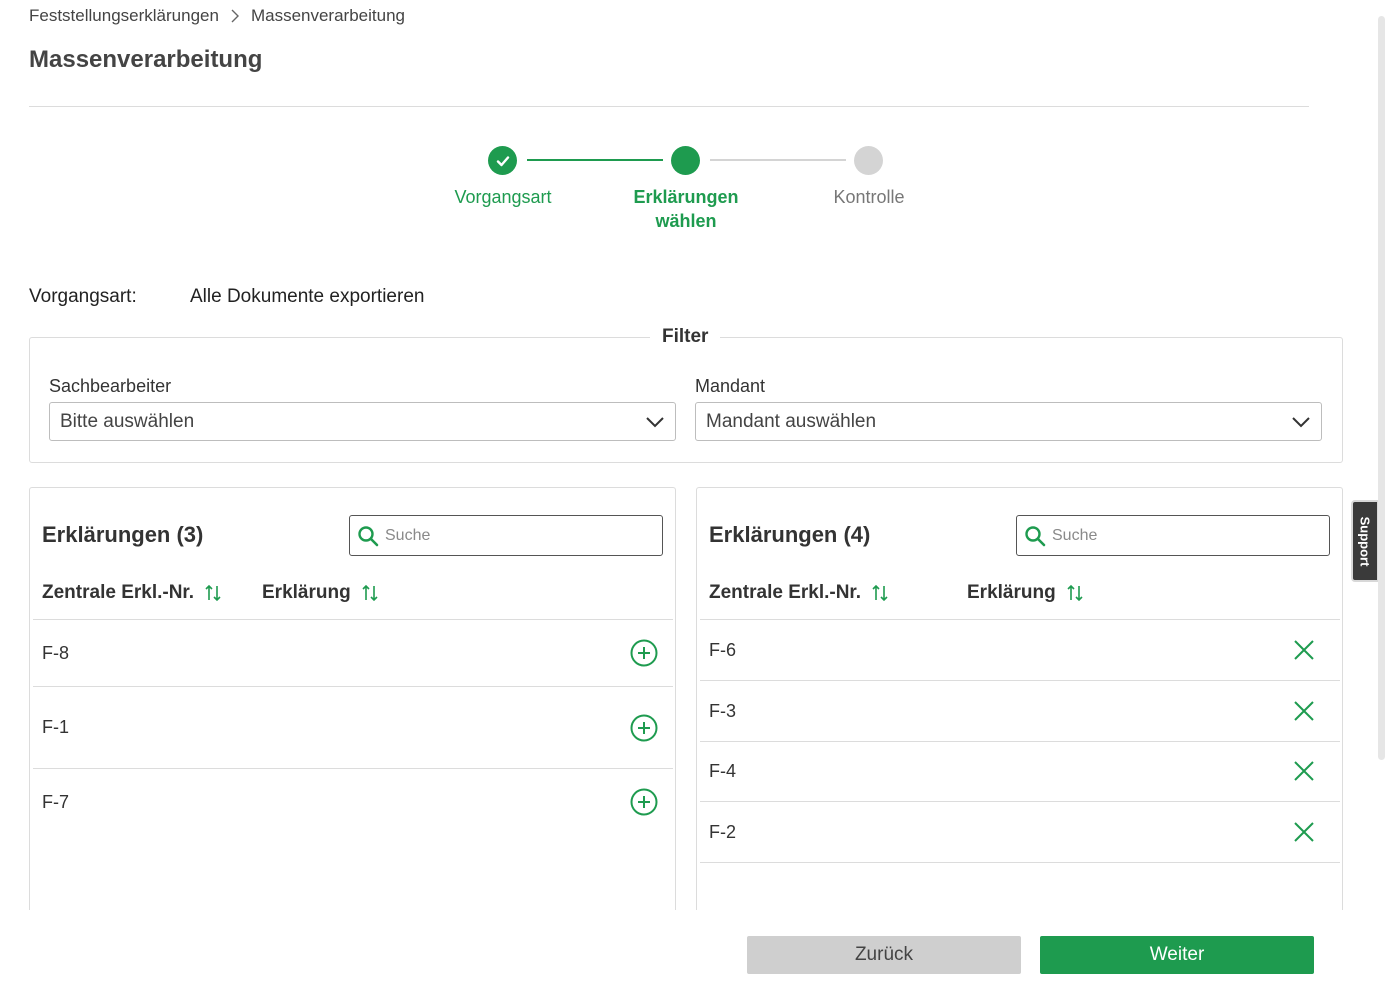 This screenshot has height=999, width=1387. I want to click on checkmark-icon, so click(502, 160).